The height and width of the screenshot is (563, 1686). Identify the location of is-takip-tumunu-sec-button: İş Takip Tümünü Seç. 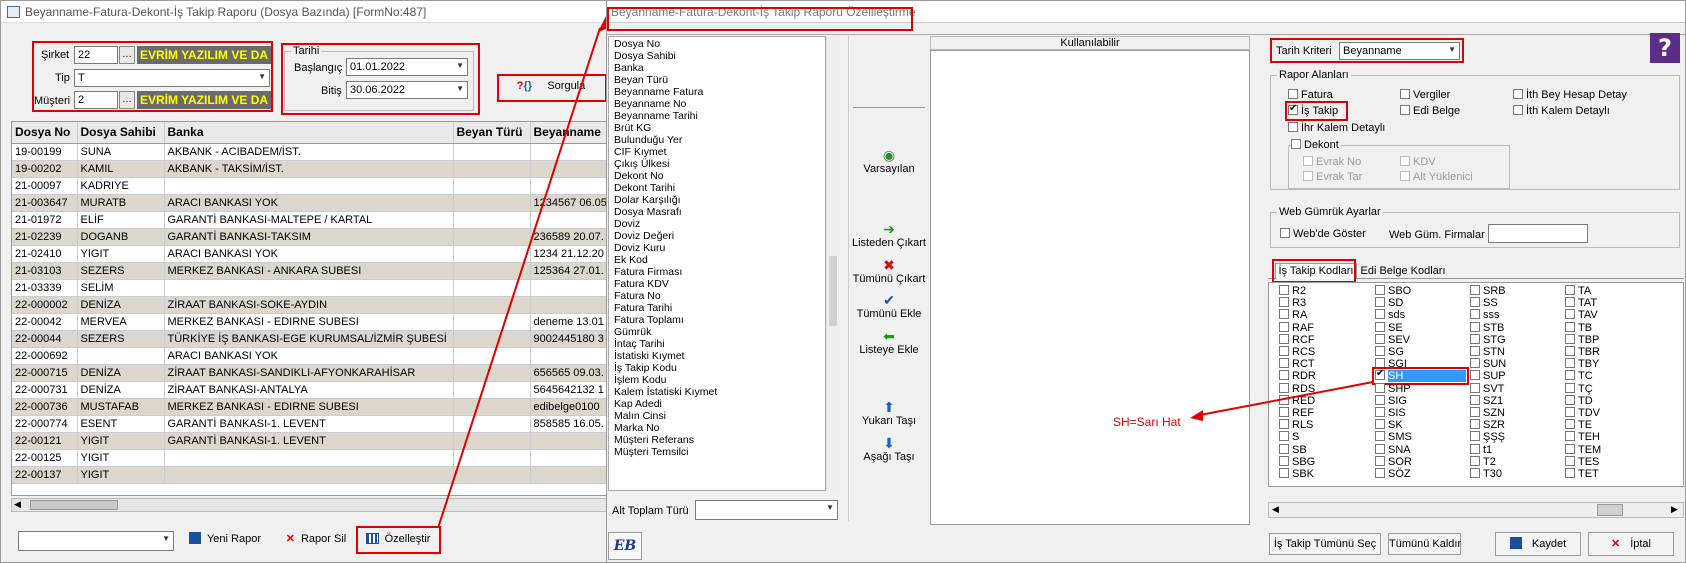
(1325, 544).